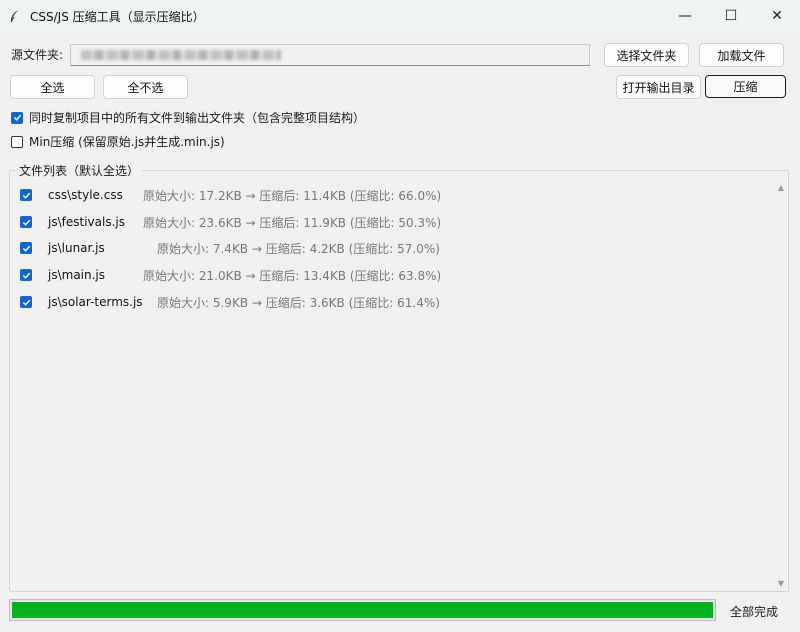  I want to click on file-info: 原始大小: 17.2KB → 压缩后: 11.4KB (压缩比: 66.0%), so click(292, 195).